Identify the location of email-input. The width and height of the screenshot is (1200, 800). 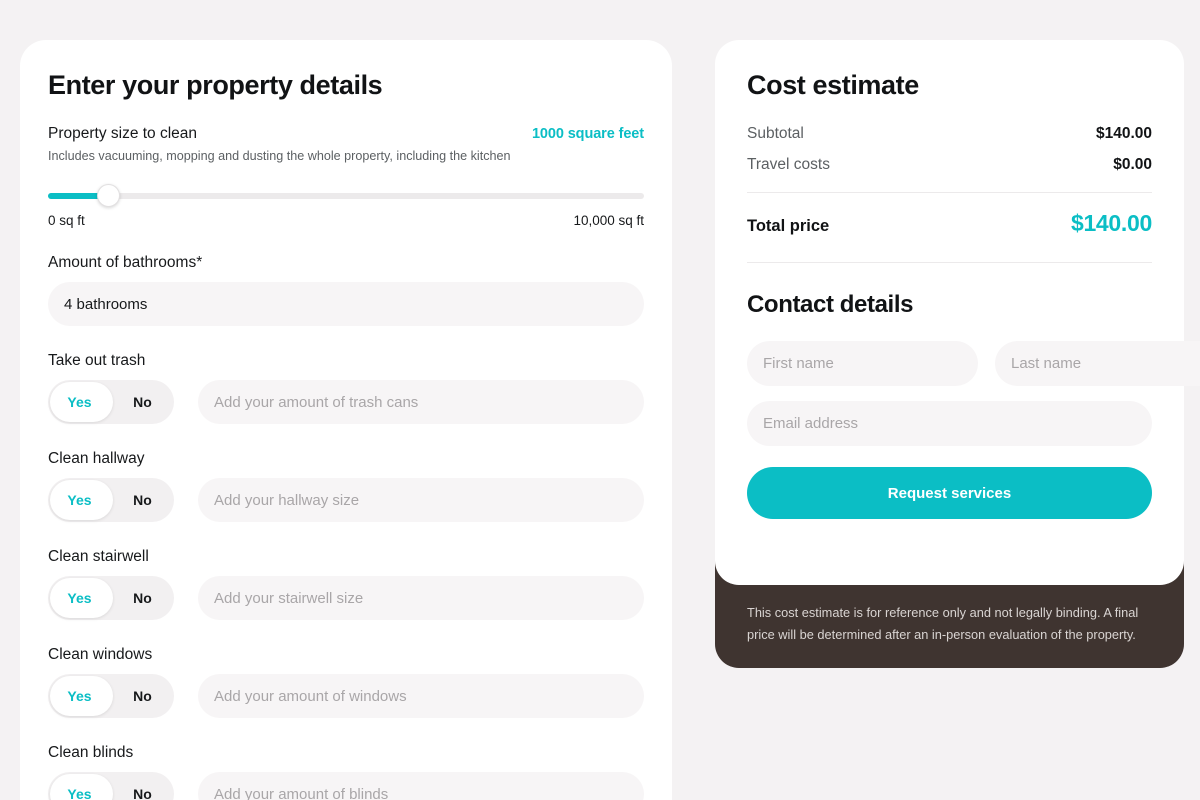
(949, 423).